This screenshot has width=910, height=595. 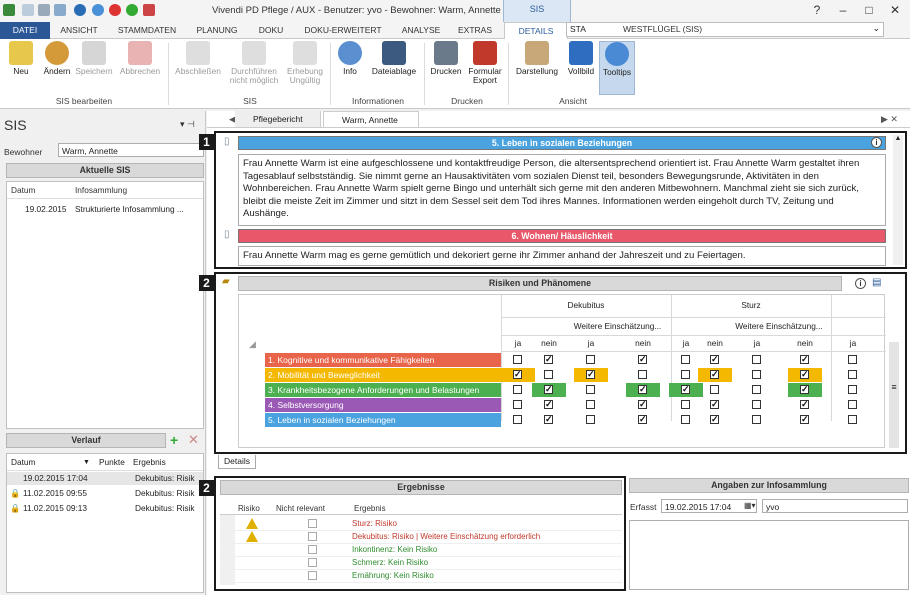 What do you see at coordinates (46, 209) in the screenshot?
I see `sis-row-date: 19.02.2015` at bounding box center [46, 209].